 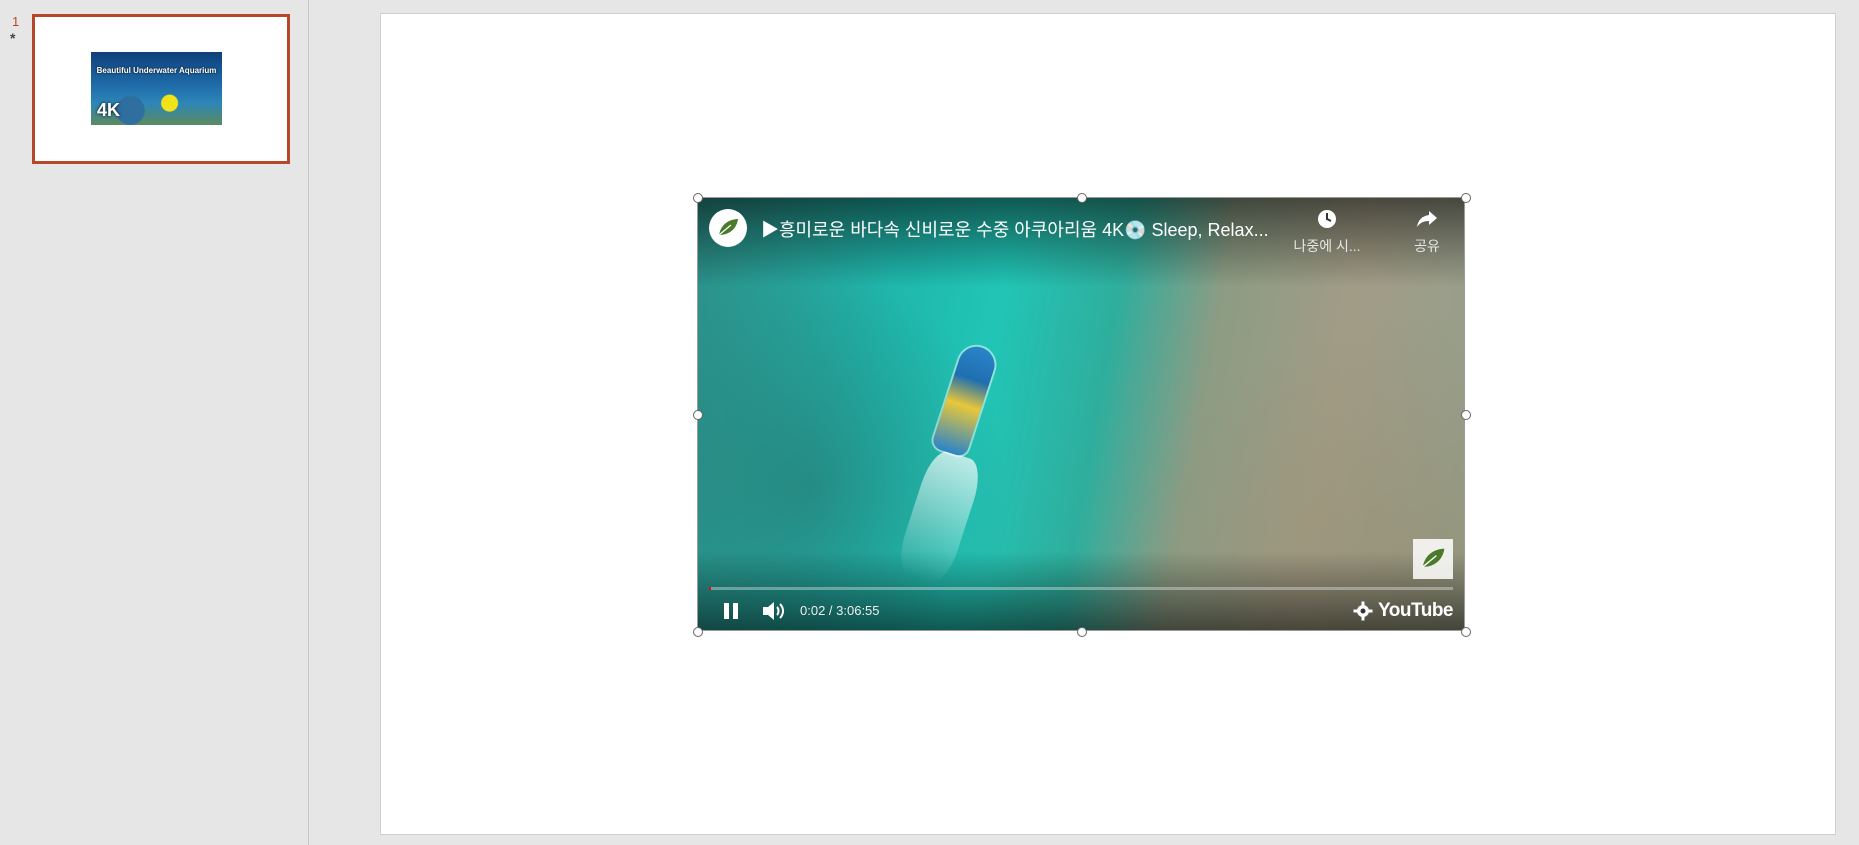 What do you see at coordinates (698, 415) in the screenshot?
I see `resize-handle-left` at bounding box center [698, 415].